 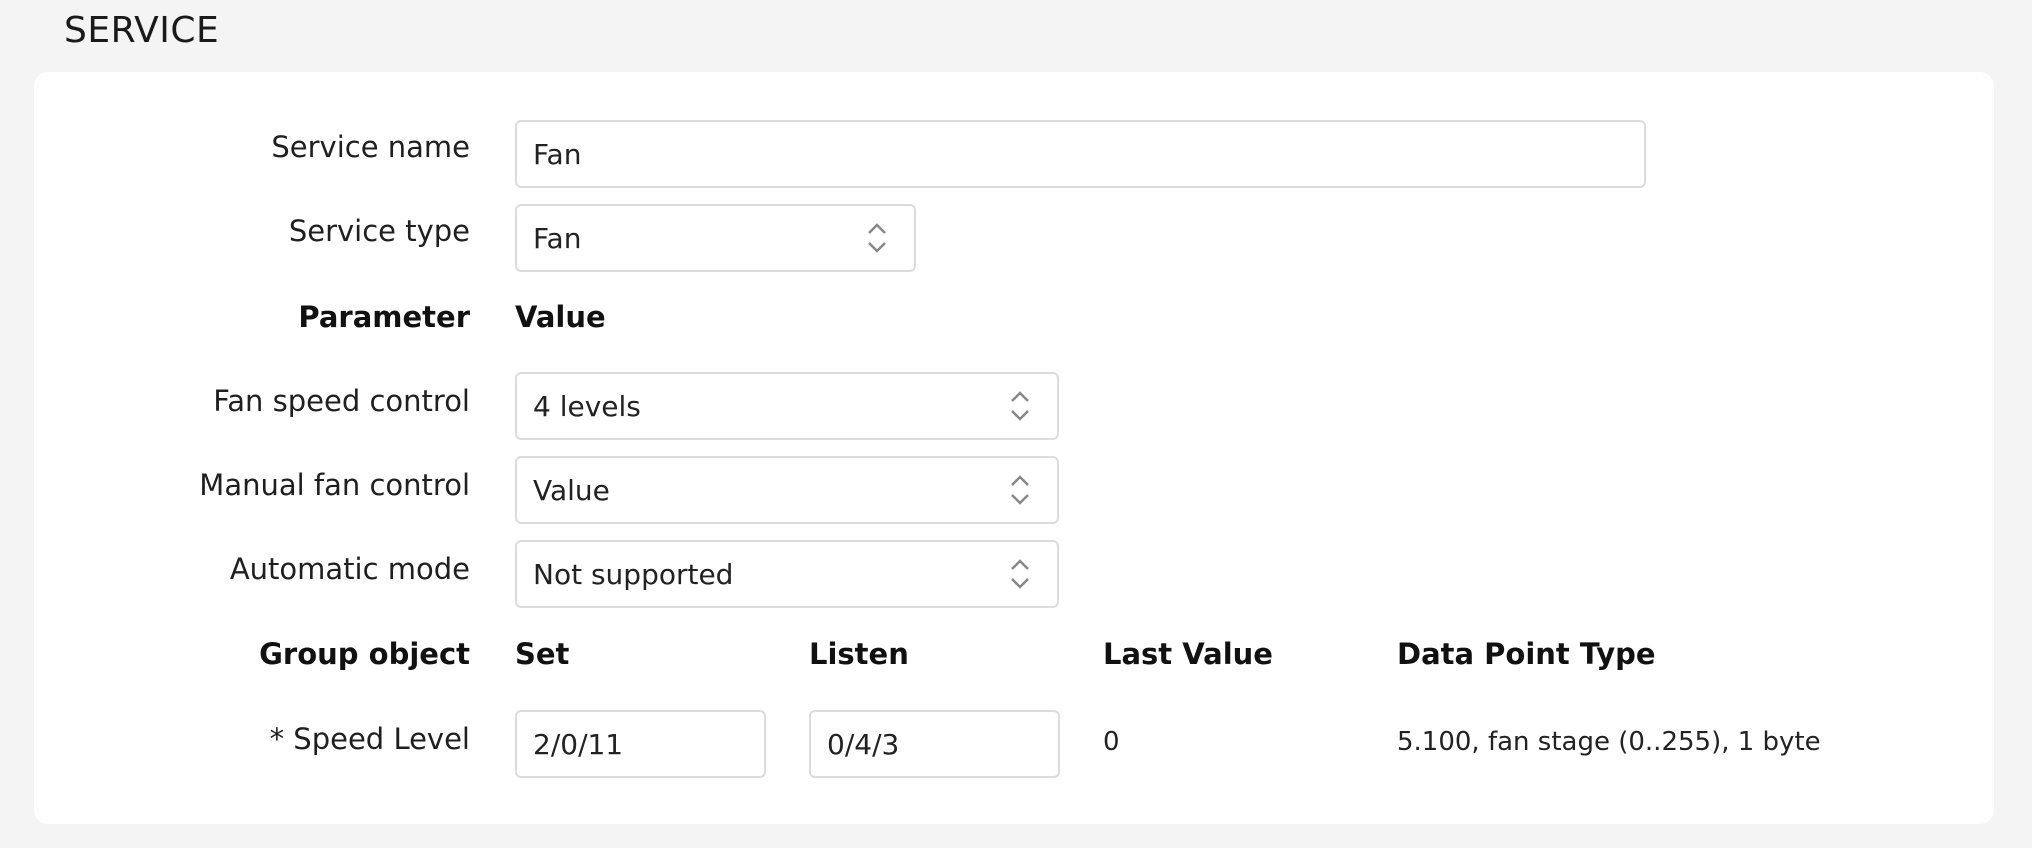 I want to click on service-type-select: Fan, so click(x=715, y=238).